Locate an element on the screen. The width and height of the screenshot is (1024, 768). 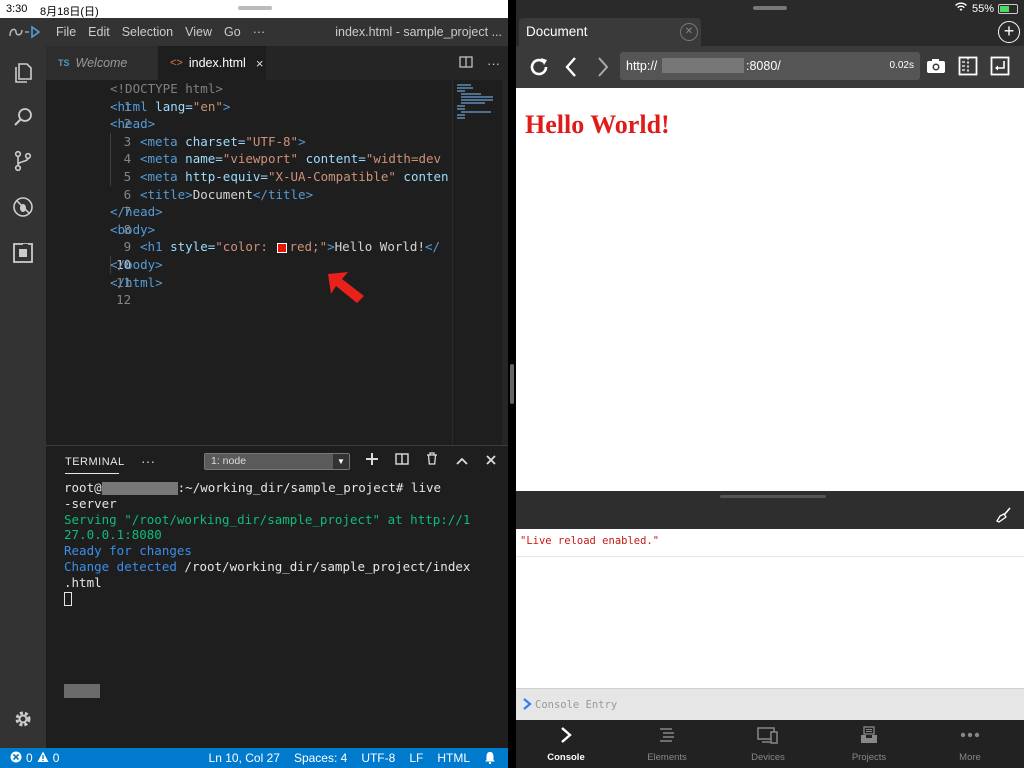
new-tab-plus-icon: + is located at coordinates (1009, 32).